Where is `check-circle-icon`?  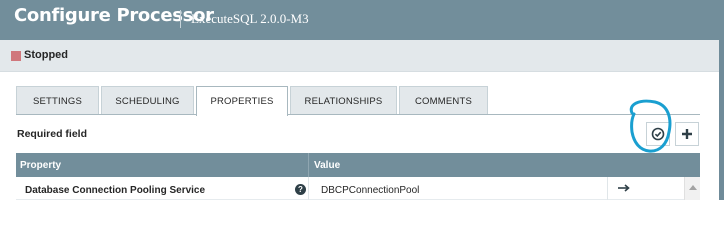 check-circle-icon is located at coordinates (658, 134).